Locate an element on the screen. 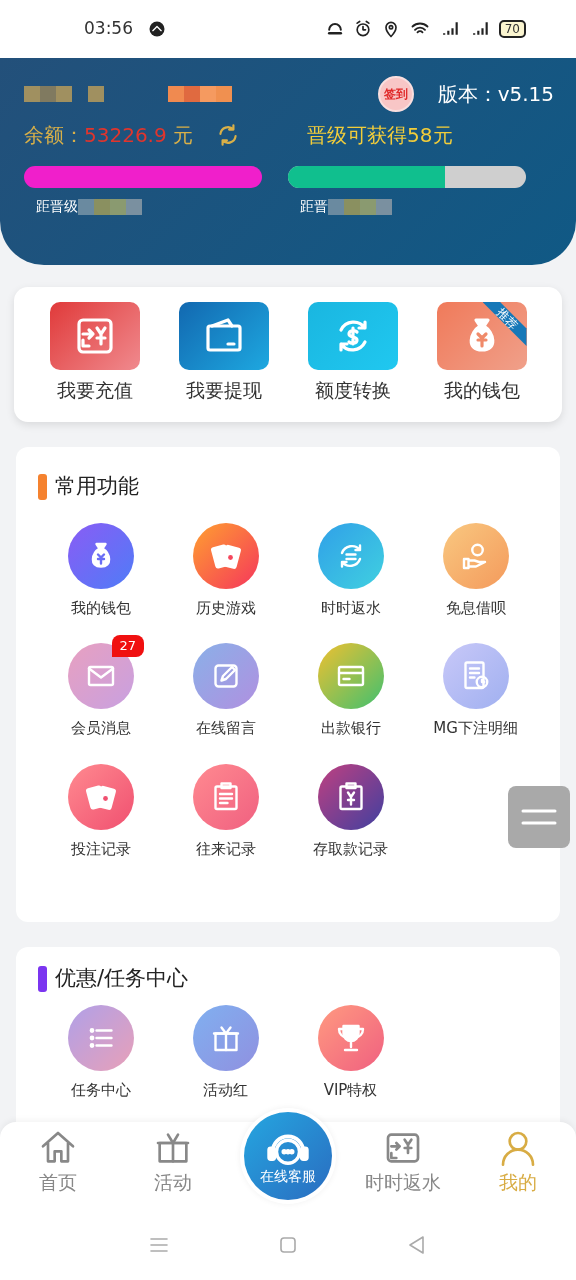  feature-item: 存取款记录 is located at coordinates (350, 811).